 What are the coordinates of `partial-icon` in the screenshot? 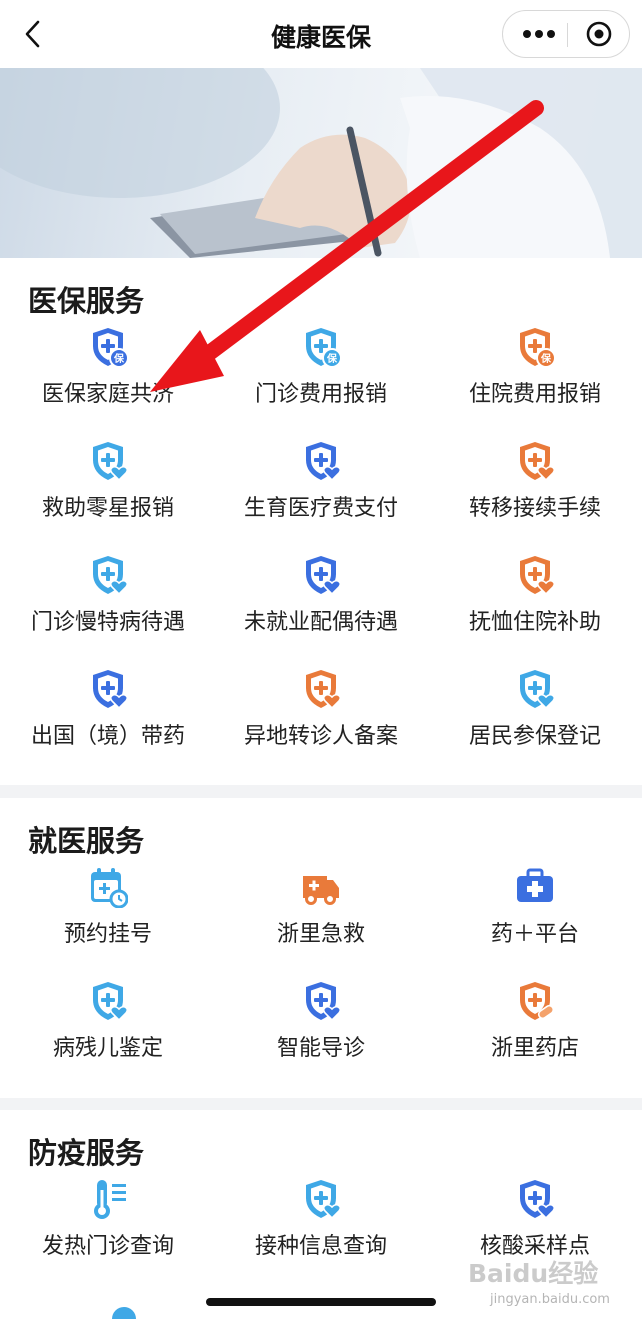 It's located at (124, 1313).